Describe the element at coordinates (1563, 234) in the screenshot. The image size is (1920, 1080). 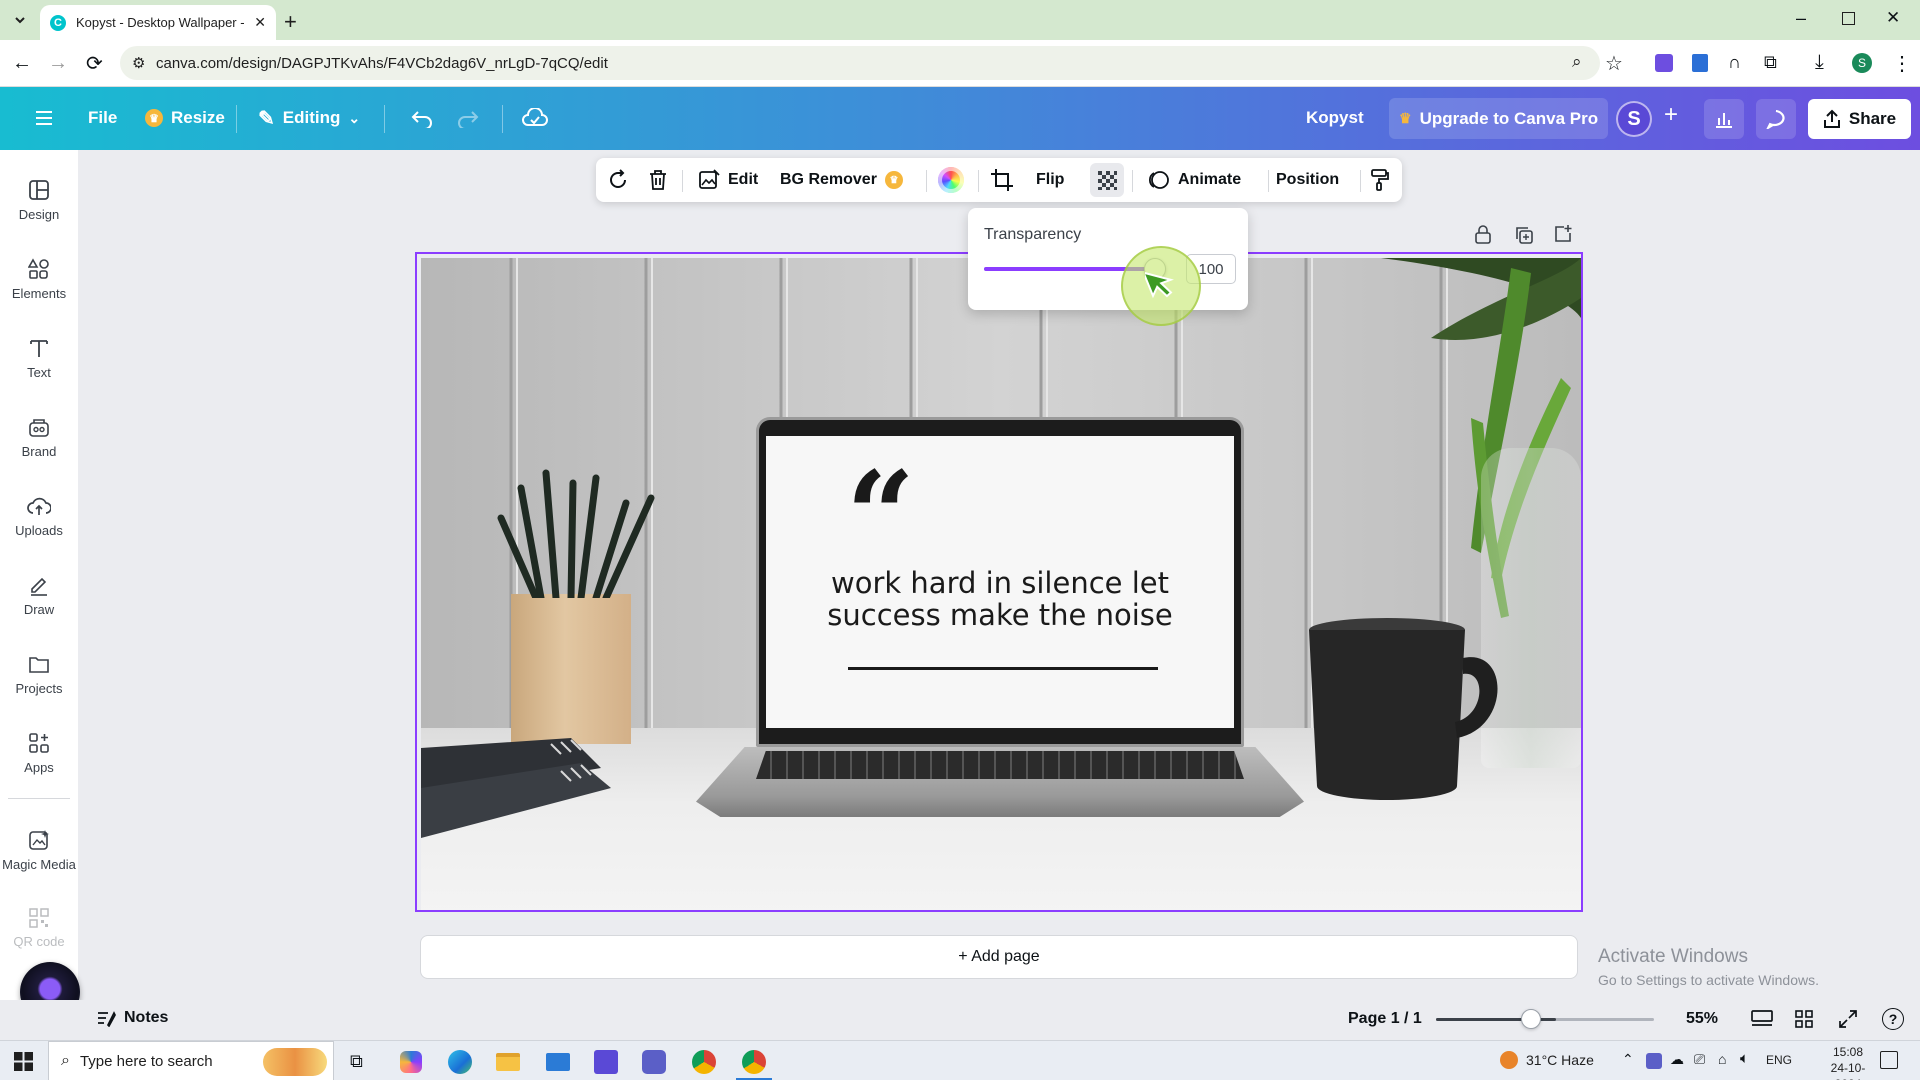
I see `add-page-icon` at that location.